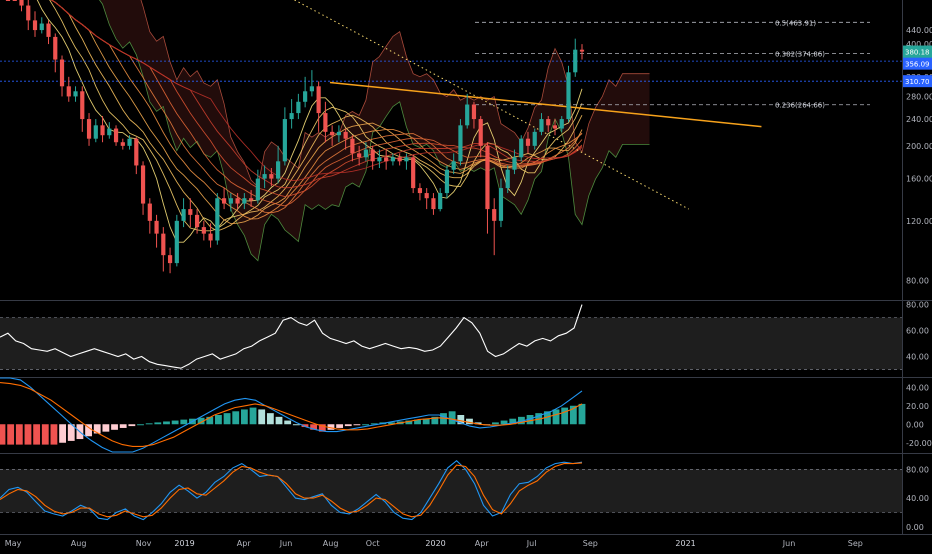 The width and height of the screenshot is (932, 554). What do you see at coordinates (79, 543) in the screenshot?
I see `x-axis-label: Aug` at bounding box center [79, 543].